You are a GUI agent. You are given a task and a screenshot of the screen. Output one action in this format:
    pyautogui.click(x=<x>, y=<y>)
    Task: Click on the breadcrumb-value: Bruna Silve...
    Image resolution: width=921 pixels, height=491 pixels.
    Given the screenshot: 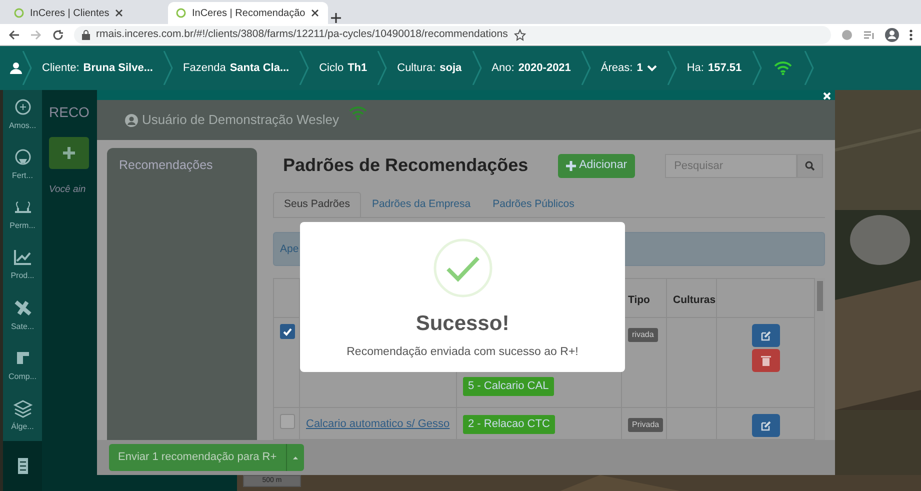 What is the action you would take?
    pyautogui.click(x=118, y=68)
    